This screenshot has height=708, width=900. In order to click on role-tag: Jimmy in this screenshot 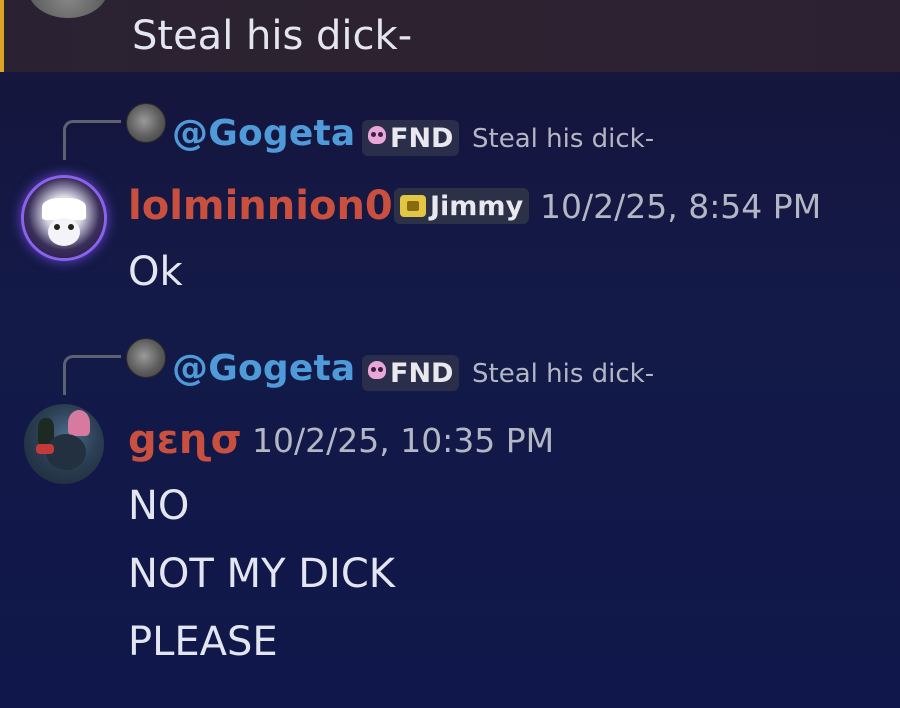, I will do `click(462, 206)`.